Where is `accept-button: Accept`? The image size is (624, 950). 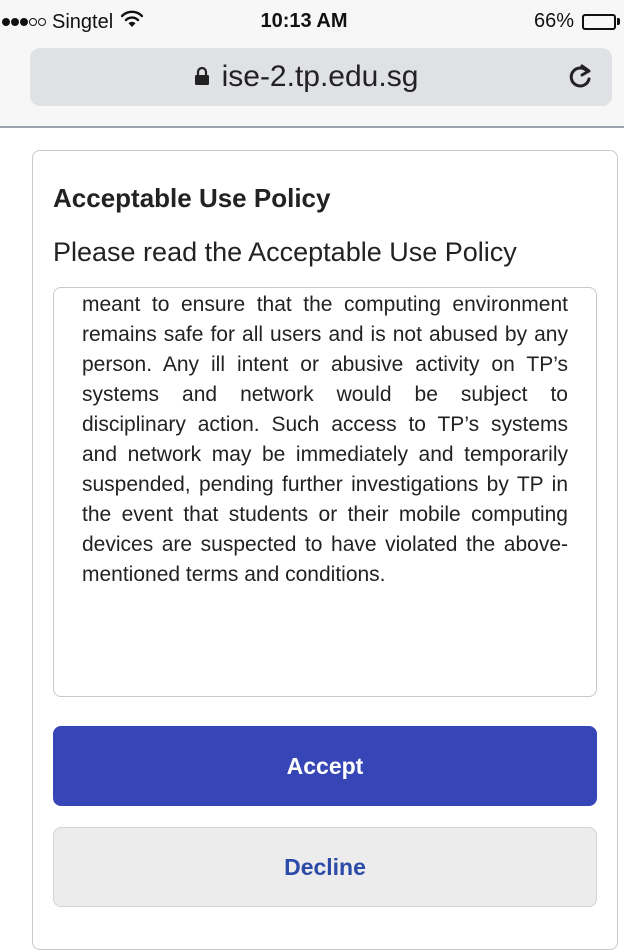
accept-button: Accept is located at coordinates (325, 766).